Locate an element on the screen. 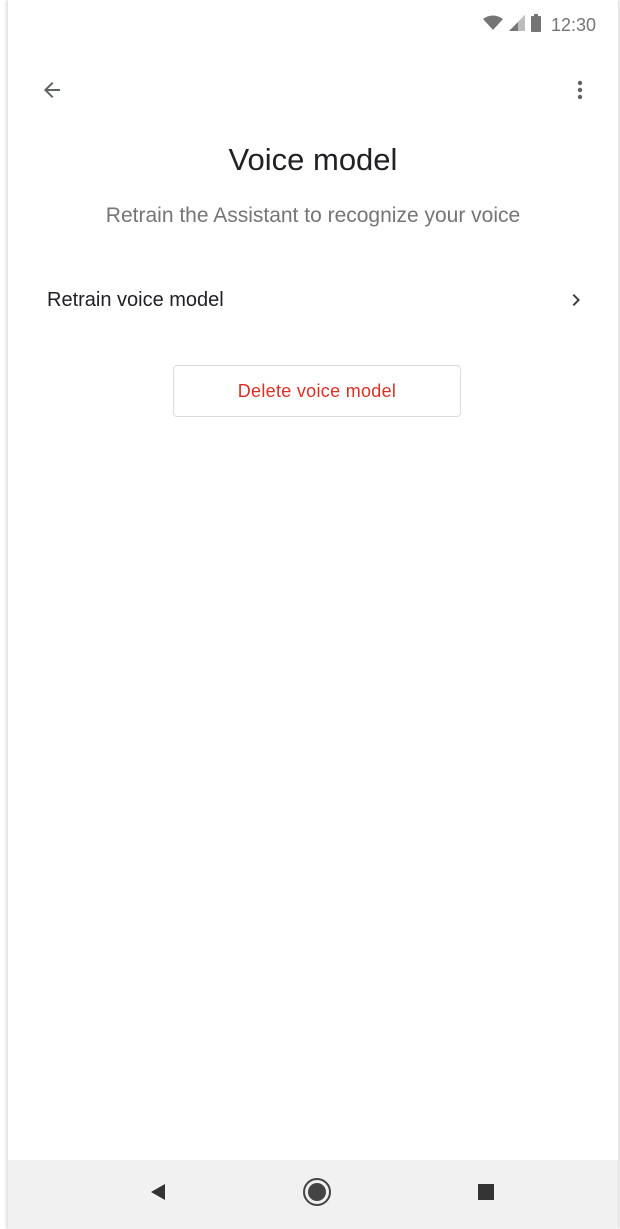 This screenshot has width=620, height=1229. arrow-back-icon is located at coordinates (52, 92).